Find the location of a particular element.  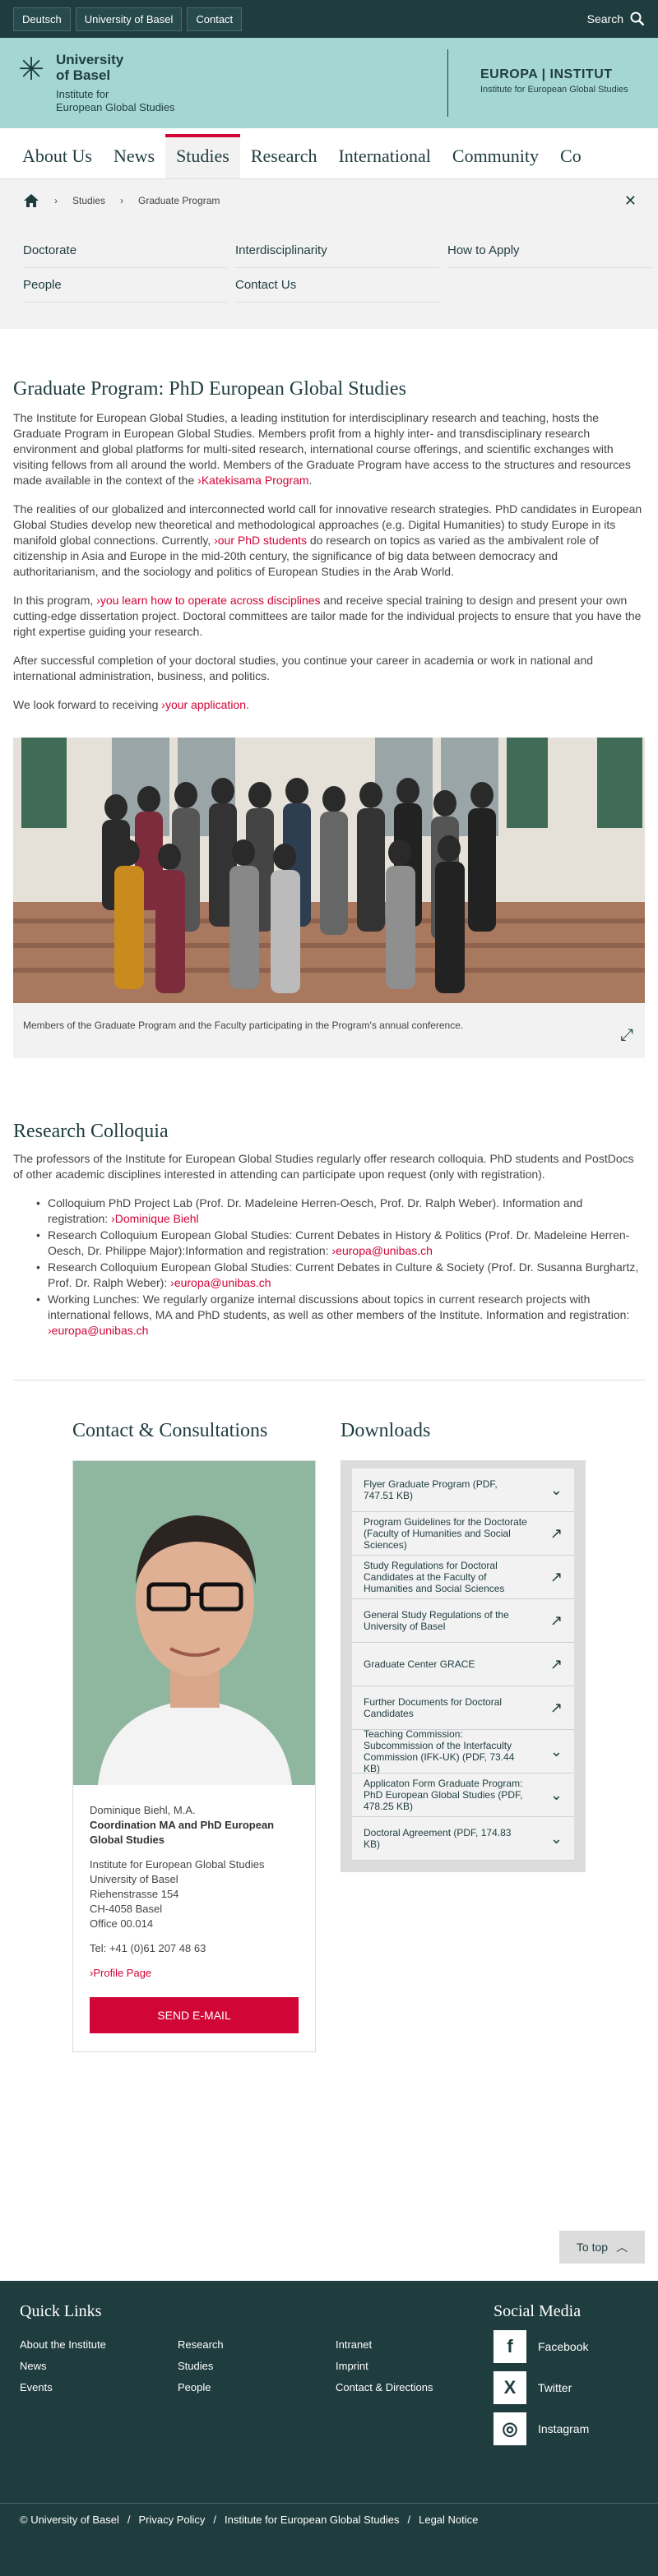

subnav-contact-us: Contact Us is located at coordinates (337, 285).